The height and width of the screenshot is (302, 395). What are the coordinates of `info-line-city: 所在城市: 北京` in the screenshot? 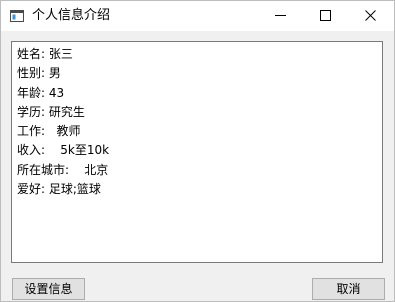 It's located at (63, 169).